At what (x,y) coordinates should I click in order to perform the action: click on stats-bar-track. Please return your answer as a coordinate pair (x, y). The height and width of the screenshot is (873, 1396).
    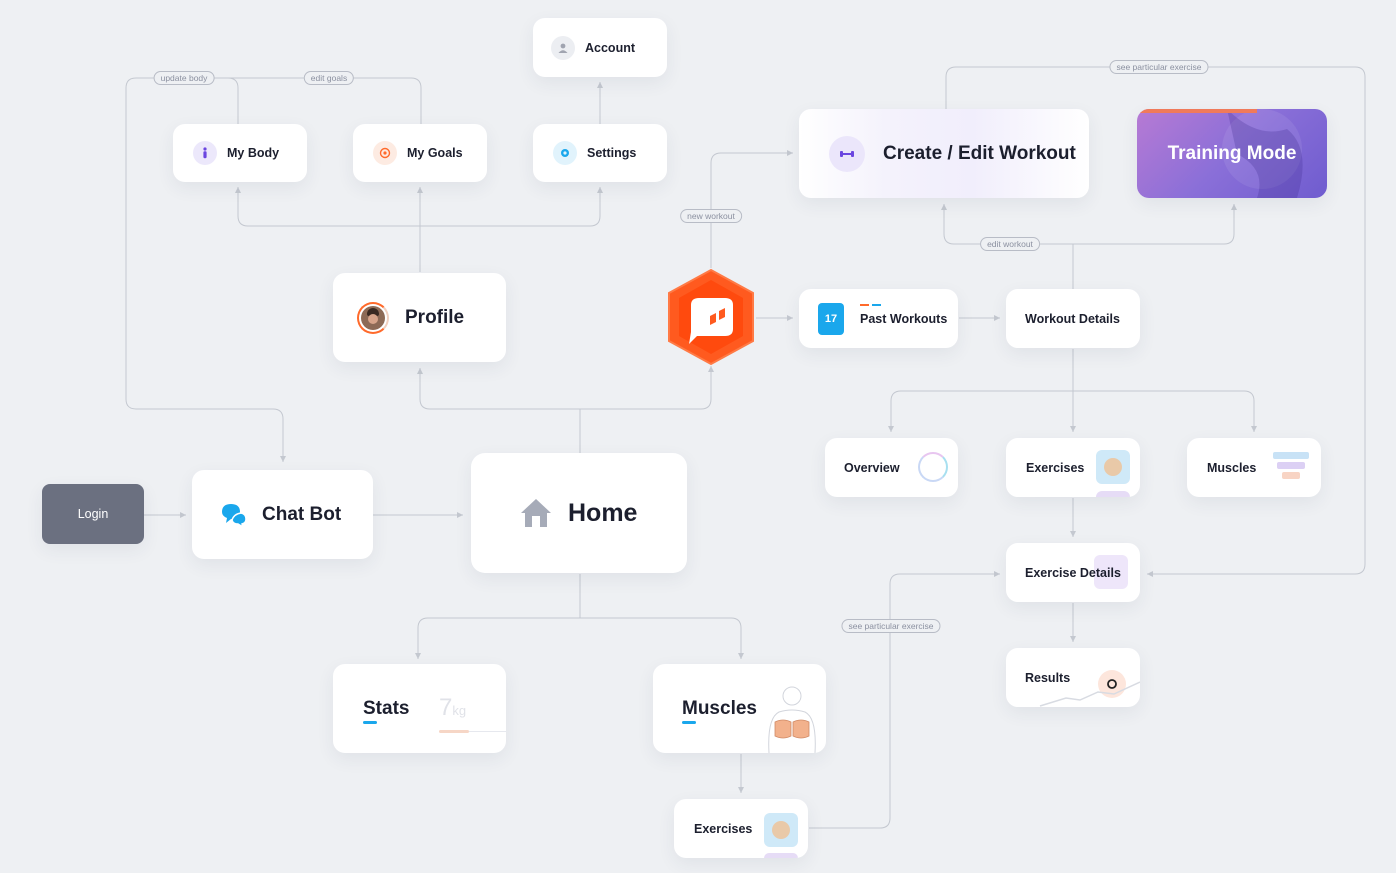
    Looking at the image, I should click on (487, 731).